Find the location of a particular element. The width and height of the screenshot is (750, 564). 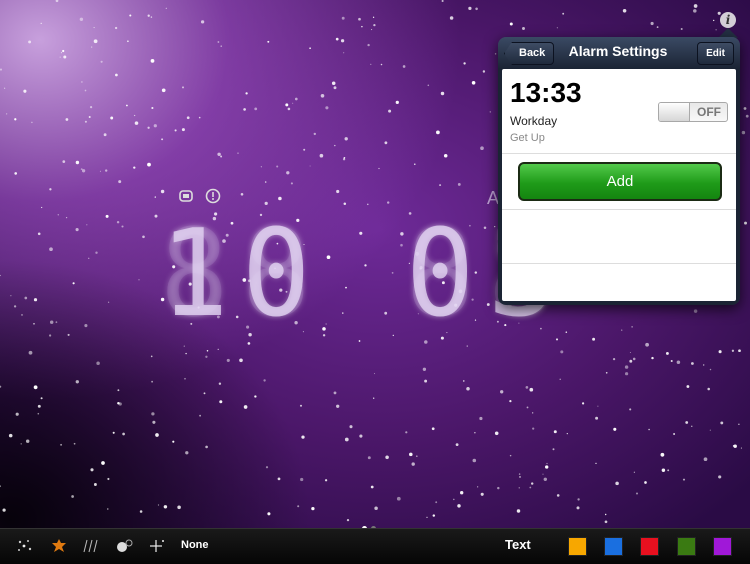

leaf-icon is located at coordinates (59, 546).